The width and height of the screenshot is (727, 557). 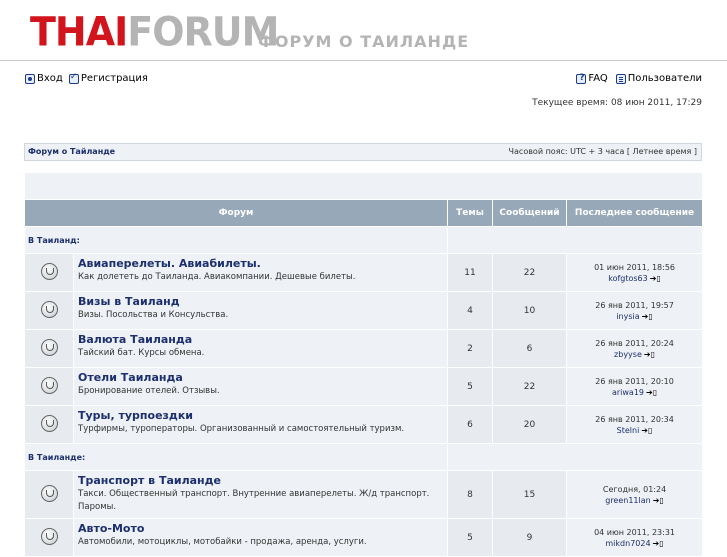 What do you see at coordinates (634, 272) in the screenshot?
I see `forum-last-post-cell: 01 июн 2011, 18:56 kofgtos63 ➔▯` at bounding box center [634, 272].